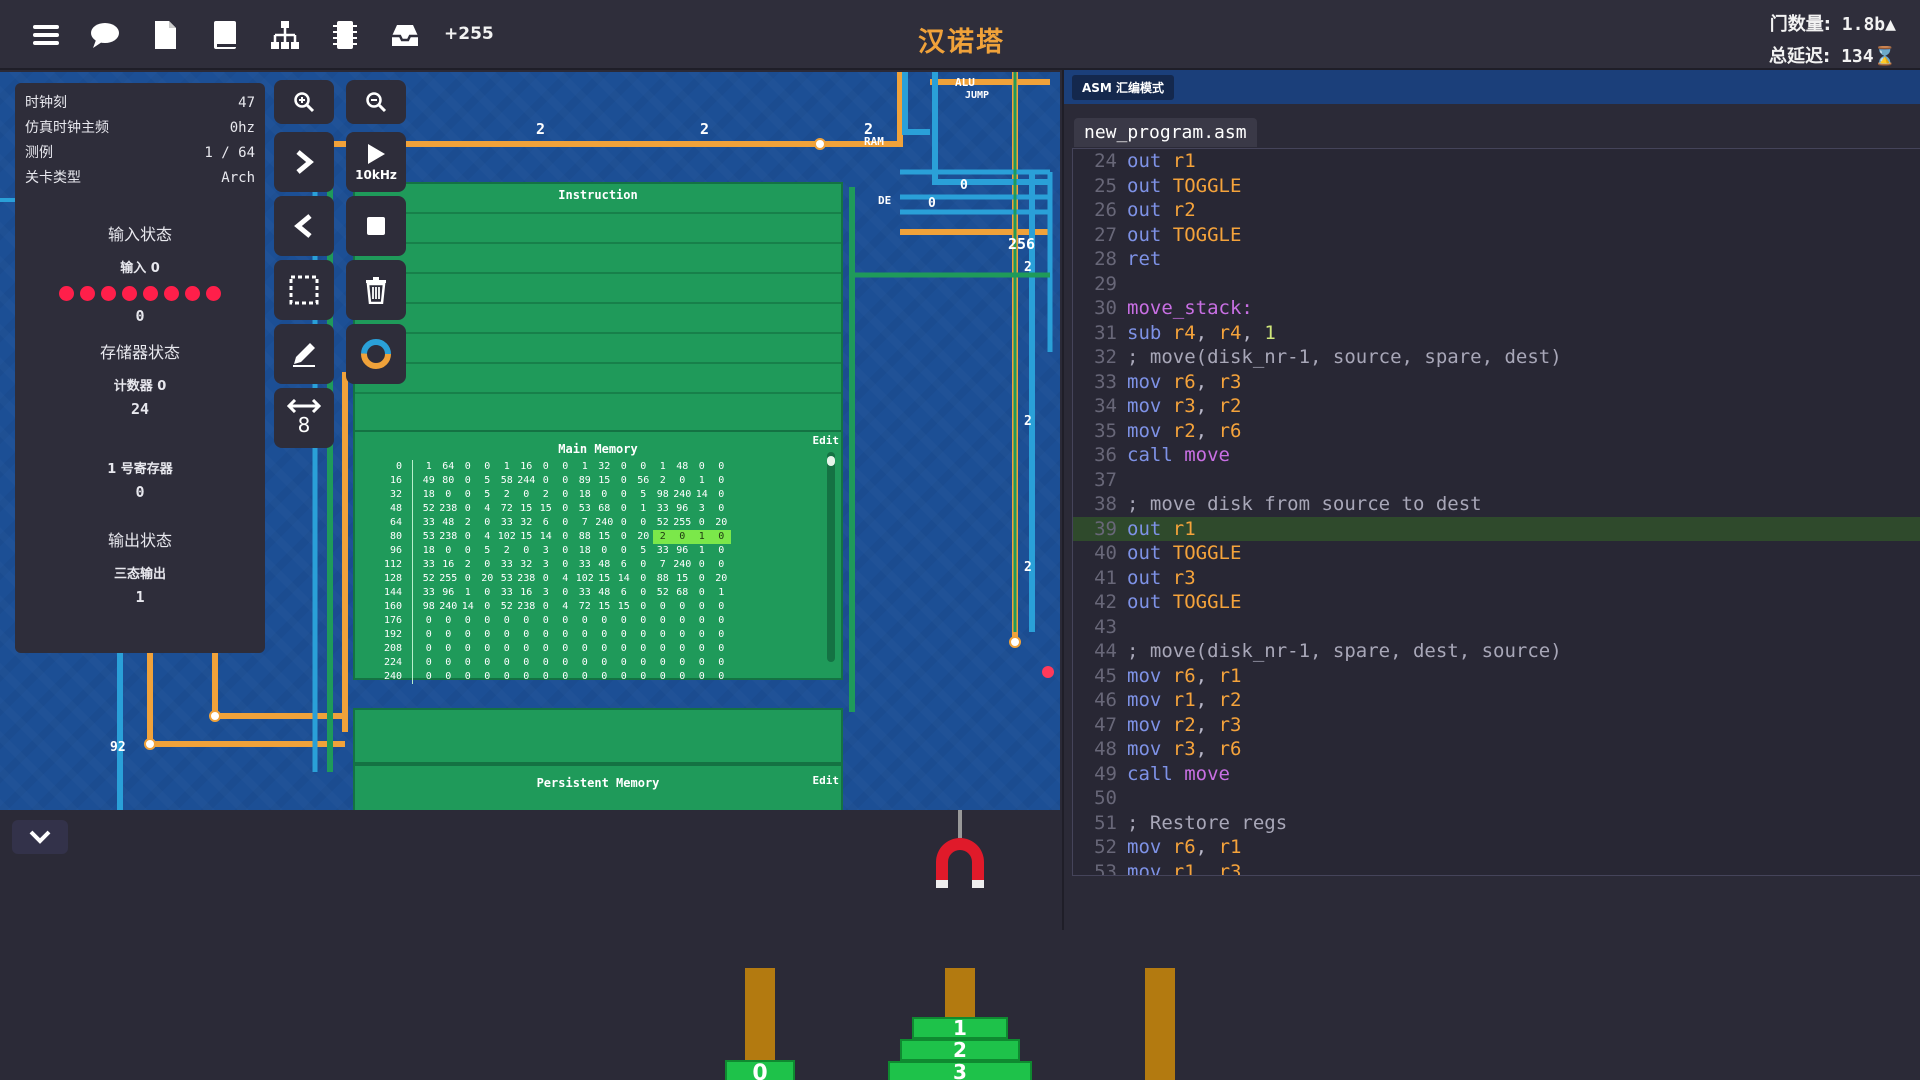 The width and height of the screenshot is (1920, 1080). Describe the element at coordinates (1496, 455) in the screenshot. I see `code-line: 36 call move` at that location.